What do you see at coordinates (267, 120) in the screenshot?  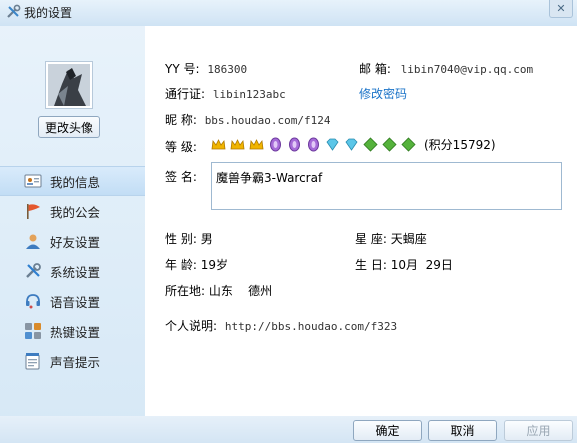 I see `nickname-value: bbs.houdao.com/f124` at bounding box center [267, 120].